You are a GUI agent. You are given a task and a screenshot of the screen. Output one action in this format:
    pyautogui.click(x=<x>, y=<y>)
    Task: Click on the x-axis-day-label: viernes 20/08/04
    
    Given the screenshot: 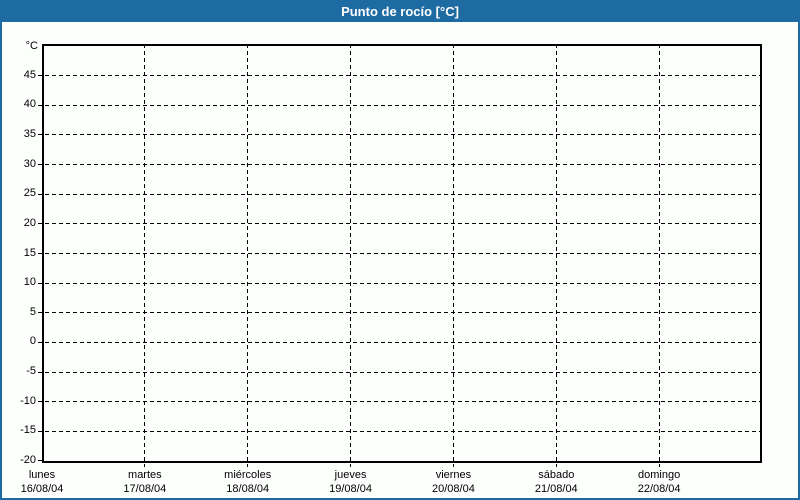 What is the action you would take?
    pyautogui.click(x=453, y=482)
    